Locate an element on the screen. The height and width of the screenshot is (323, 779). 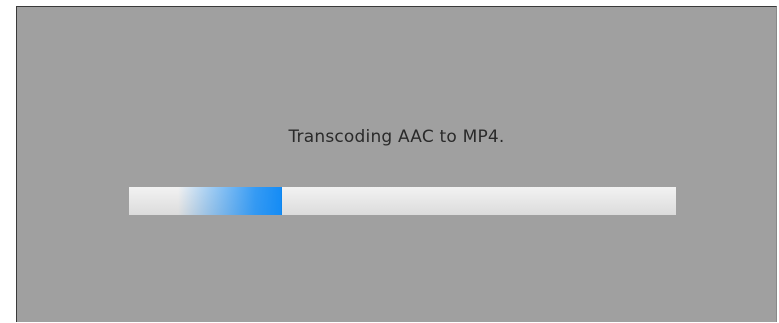
status-message: Transcoding AAC to MP4. is located at coordinates (396, 137).